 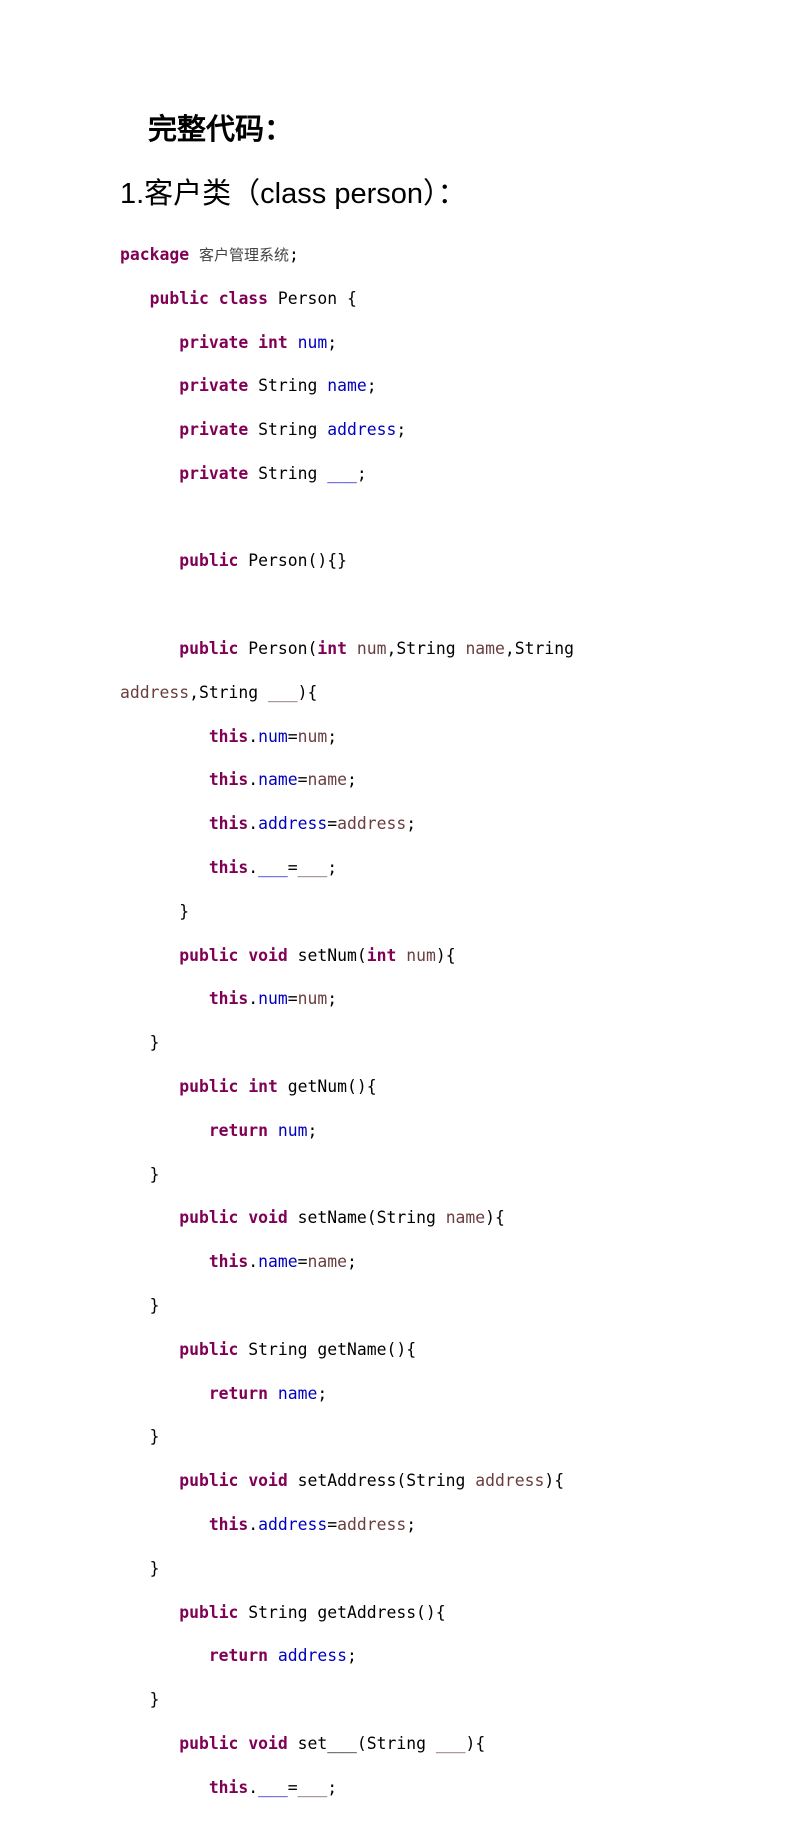 What do you see at coordinates (253, 298) in the screenshot?
I see `code-line: public class Person {` at bounding box center [253, 298].